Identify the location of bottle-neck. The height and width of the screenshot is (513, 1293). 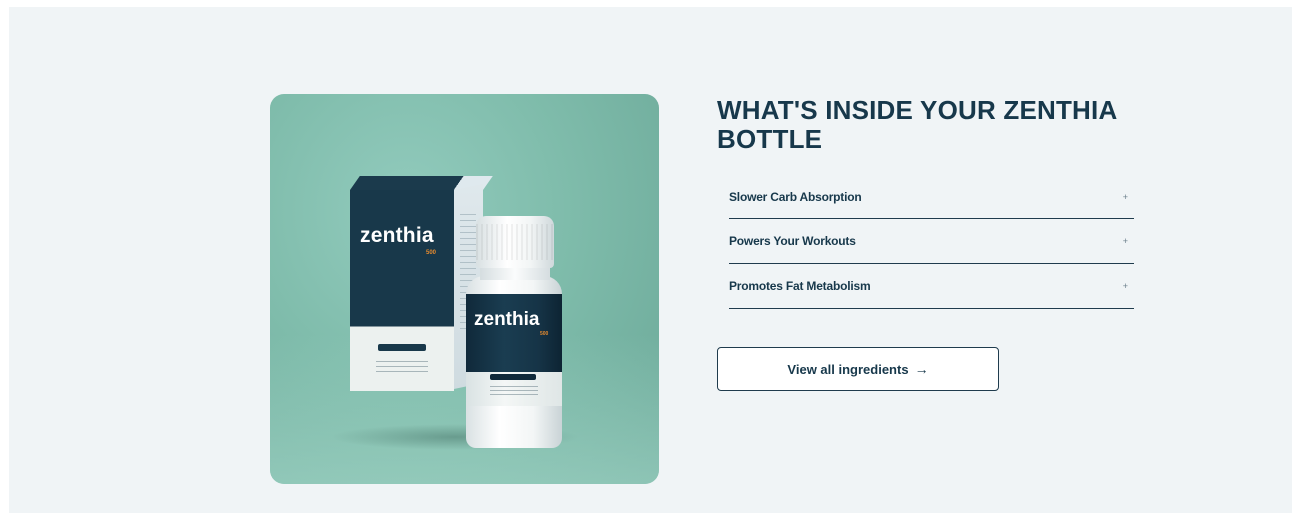
(515, 273).